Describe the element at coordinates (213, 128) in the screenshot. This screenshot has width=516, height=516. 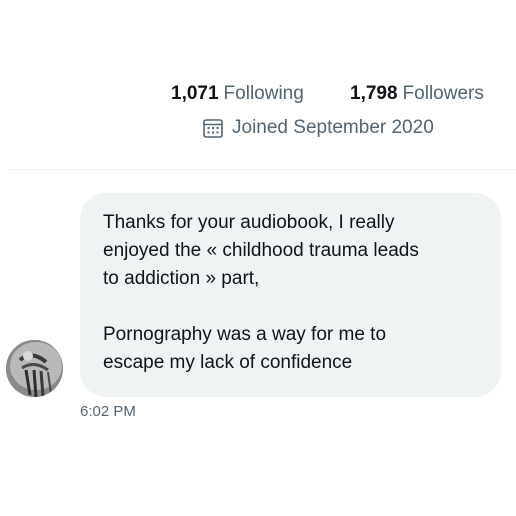
I see `calendar-icon` at that location.